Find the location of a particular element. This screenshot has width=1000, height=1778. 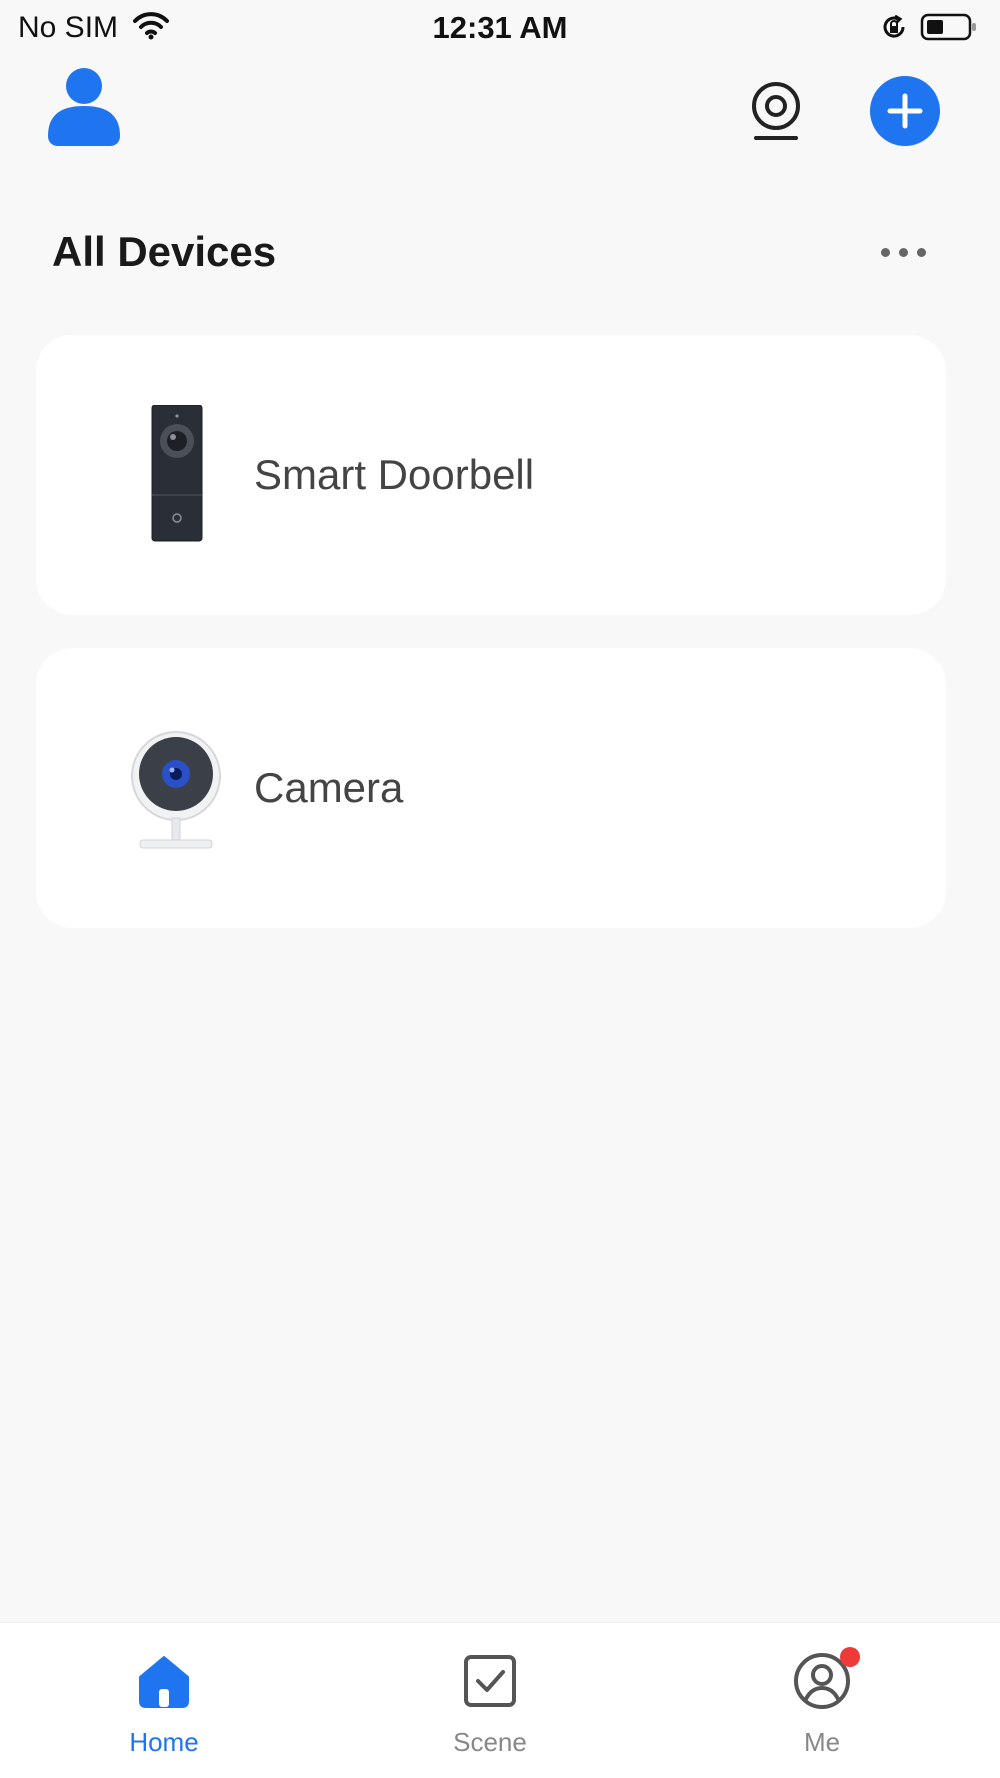

scene-checkbox-icon is located at coordinates (490, 1681).